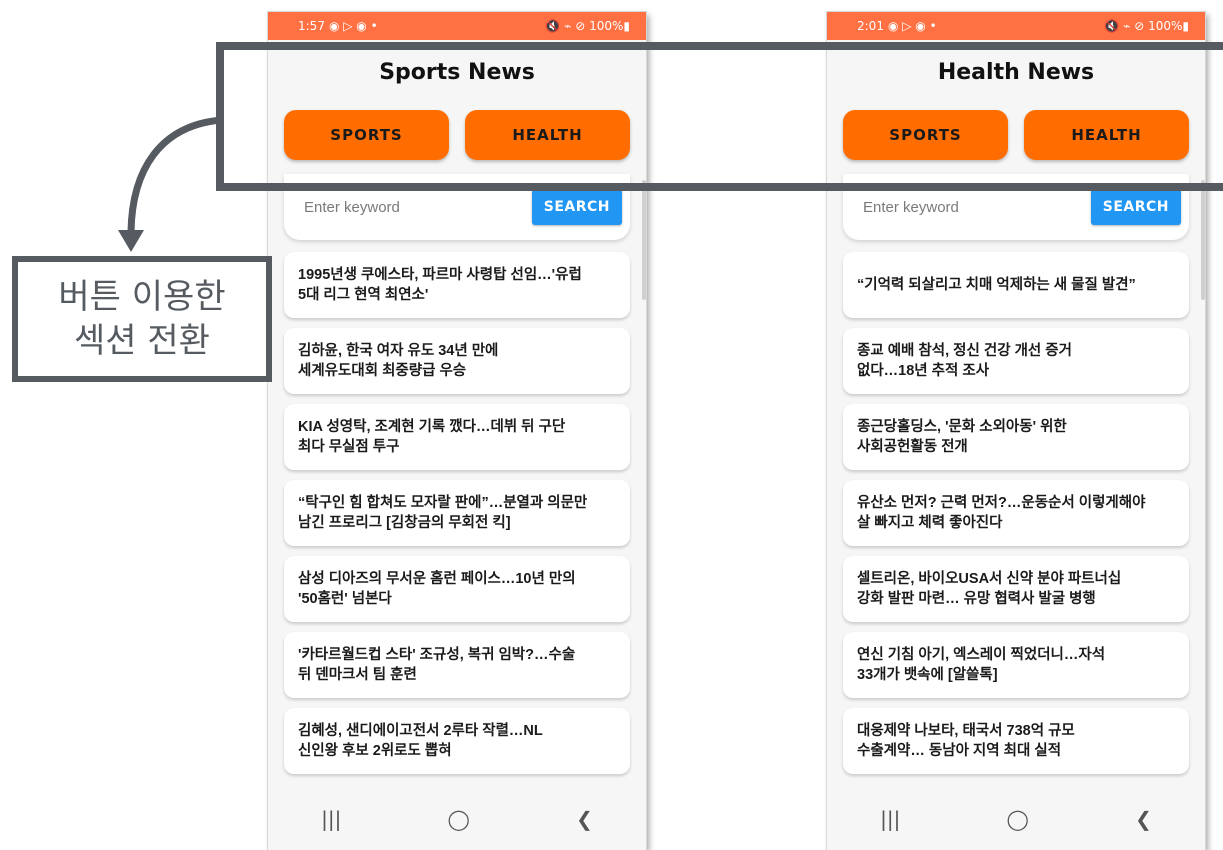 The width and height of the screenshot is (1223, 850). I want to click on status-time: 1:57, so click(311, 26).